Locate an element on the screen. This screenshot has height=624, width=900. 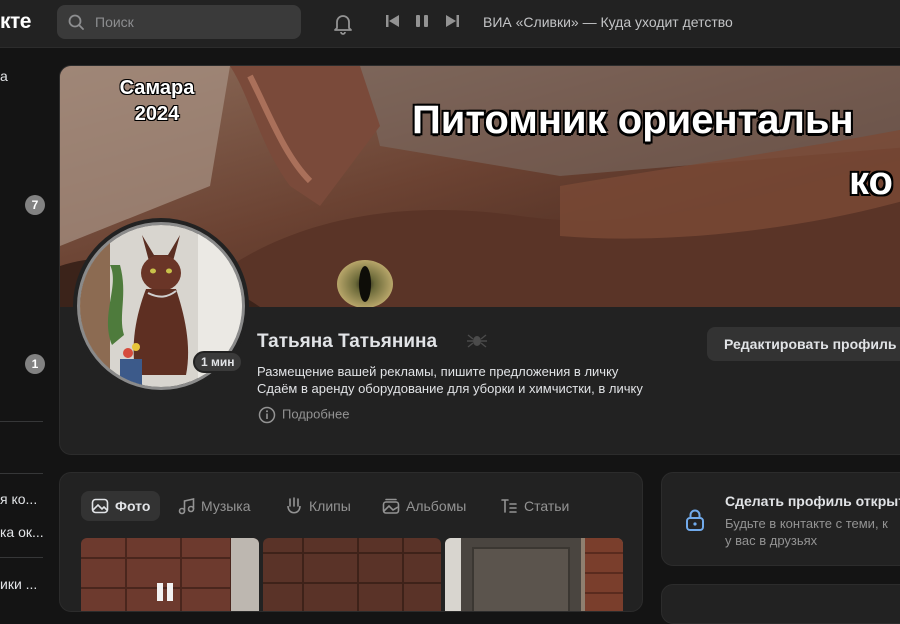
online-status-badge: 1 мин is located at coordinates (218, 362).